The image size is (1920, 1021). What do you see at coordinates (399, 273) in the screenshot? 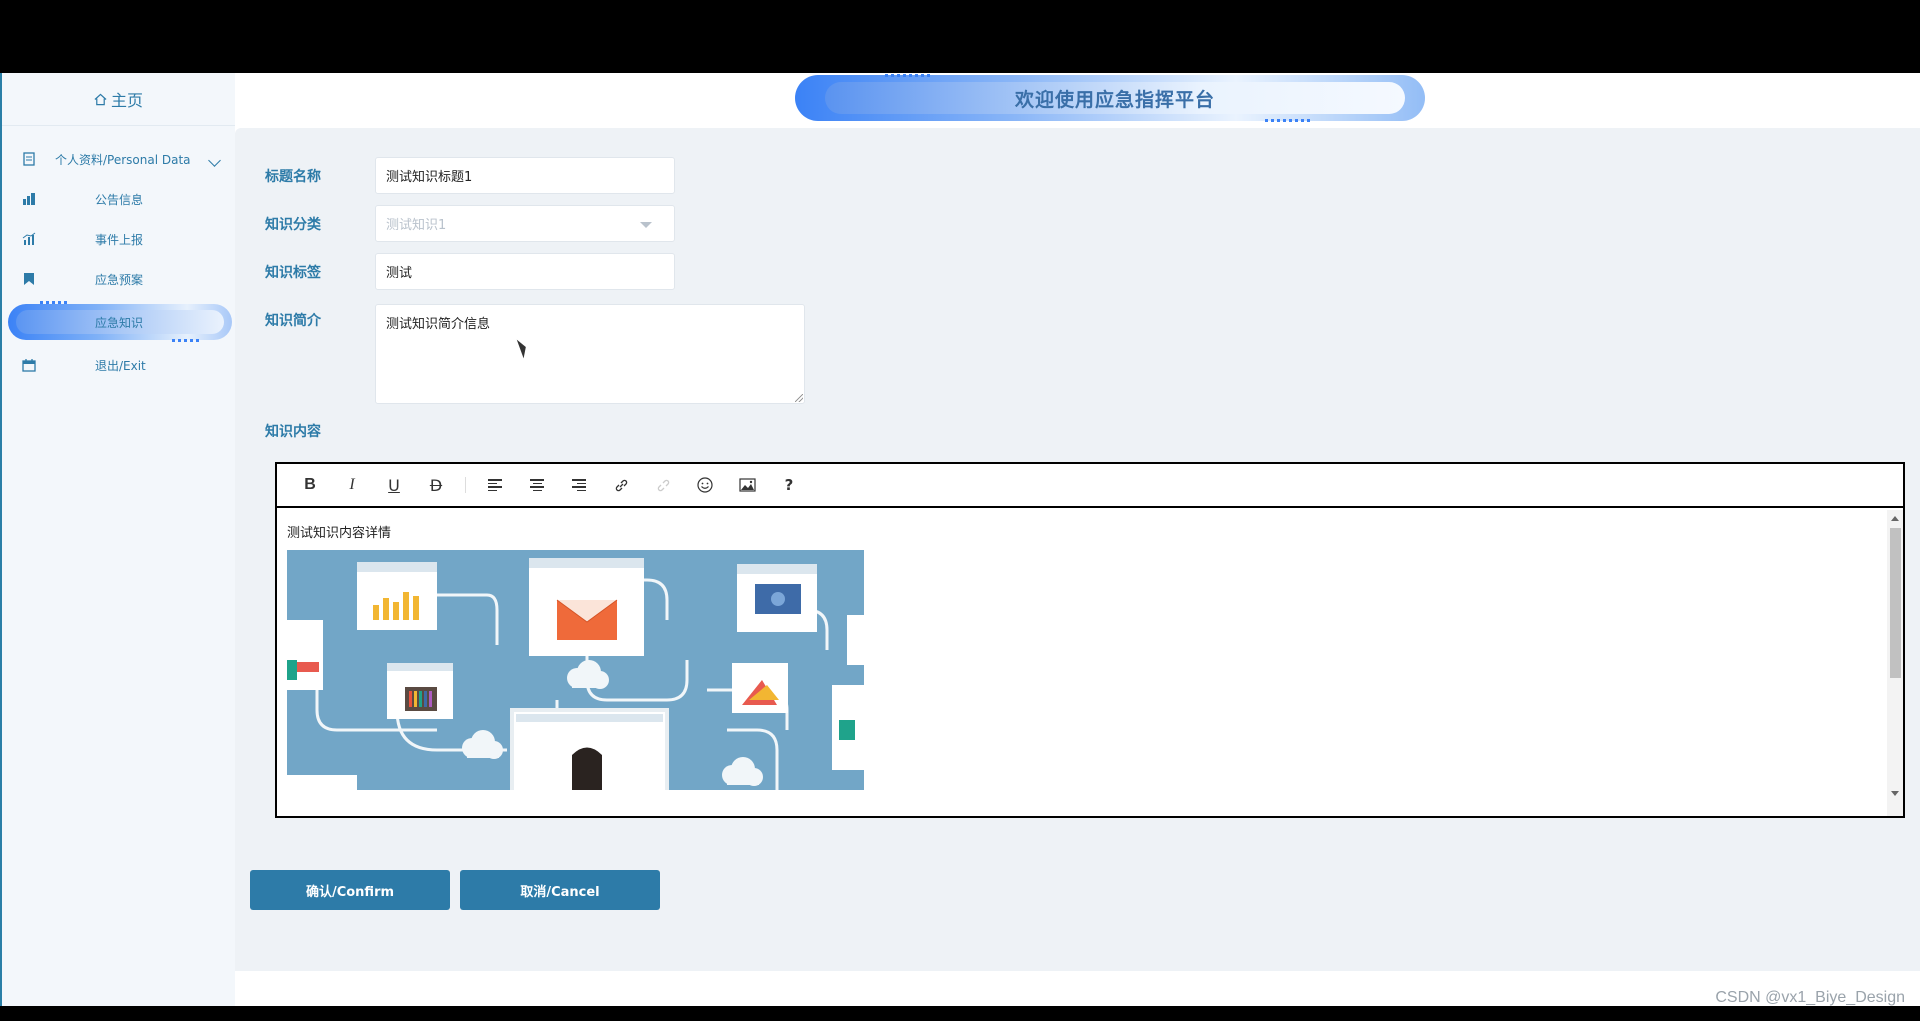
I see `tag-input-value: 测试` at bounding box center [399, 273].